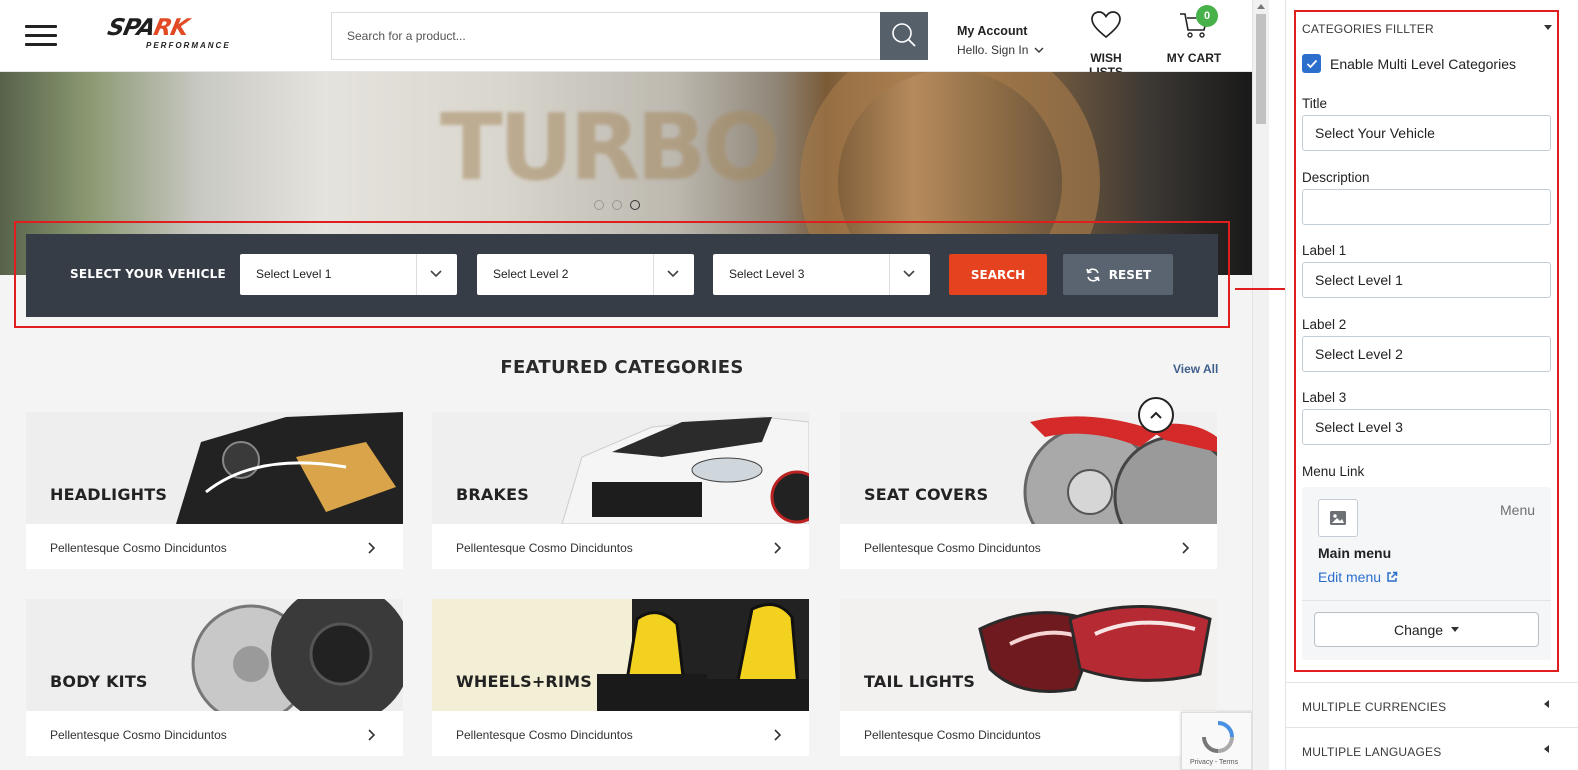 This screenshot has width=1578, height=770. What do you see at coordinates (635, 205) in the screenshot?
I see `carousel-dot-active` at bounding box center [635, 205].